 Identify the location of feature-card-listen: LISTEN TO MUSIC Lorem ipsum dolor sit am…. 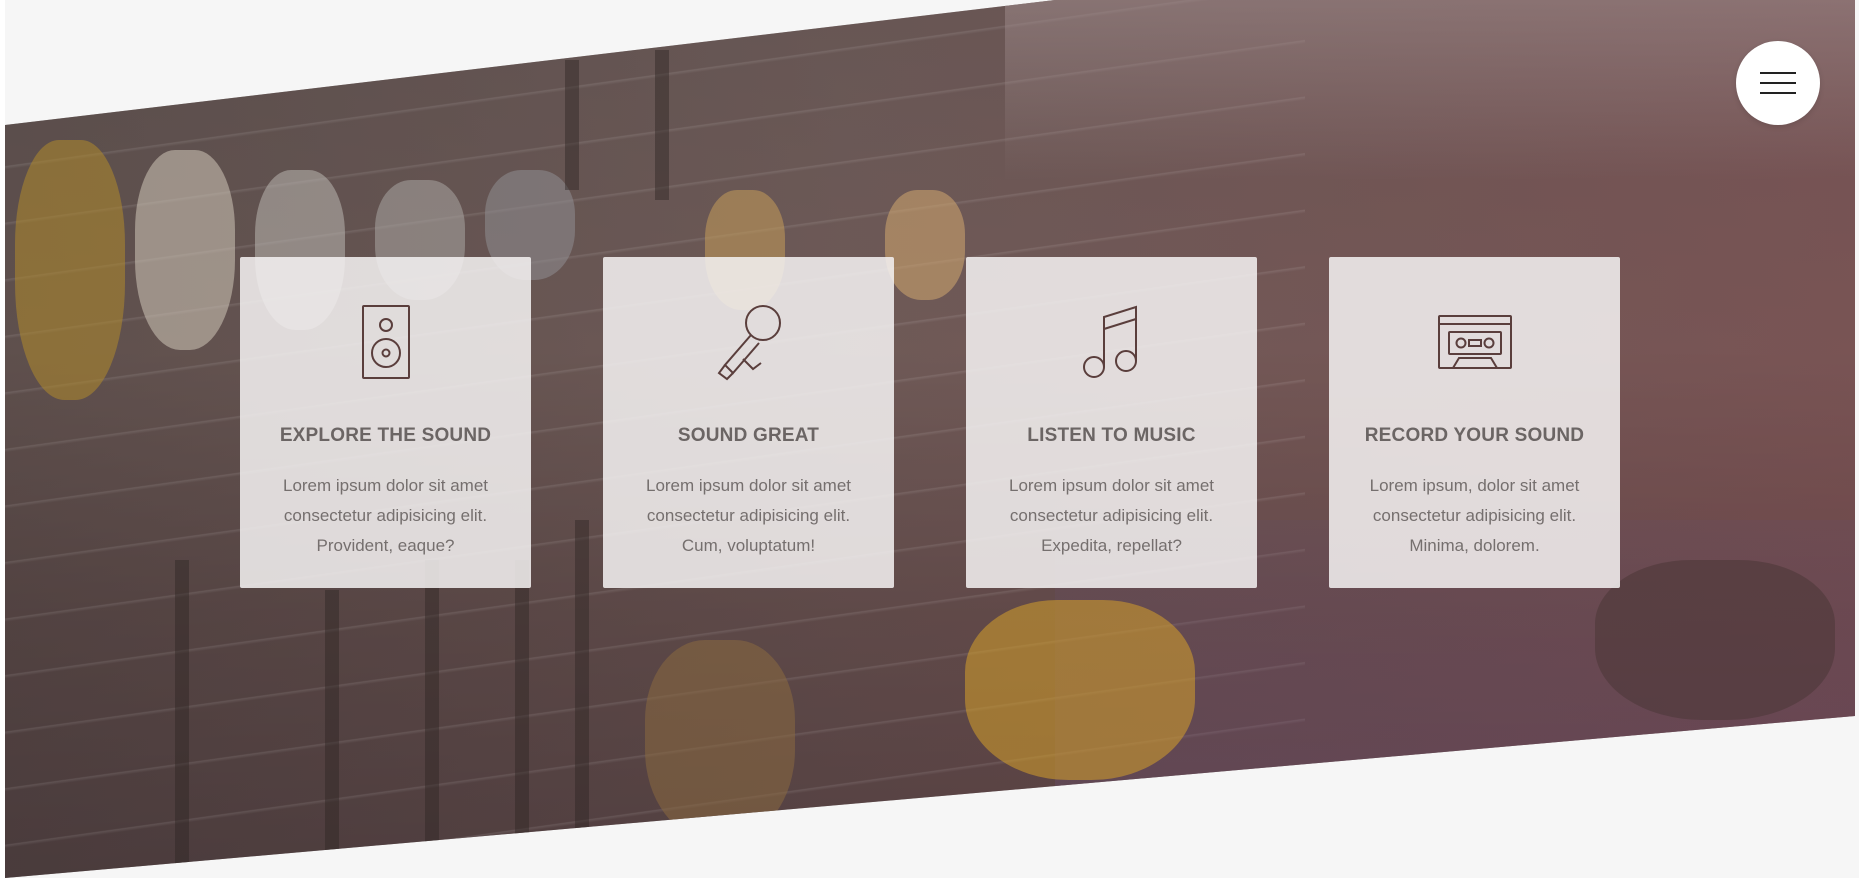
(1111, 422).